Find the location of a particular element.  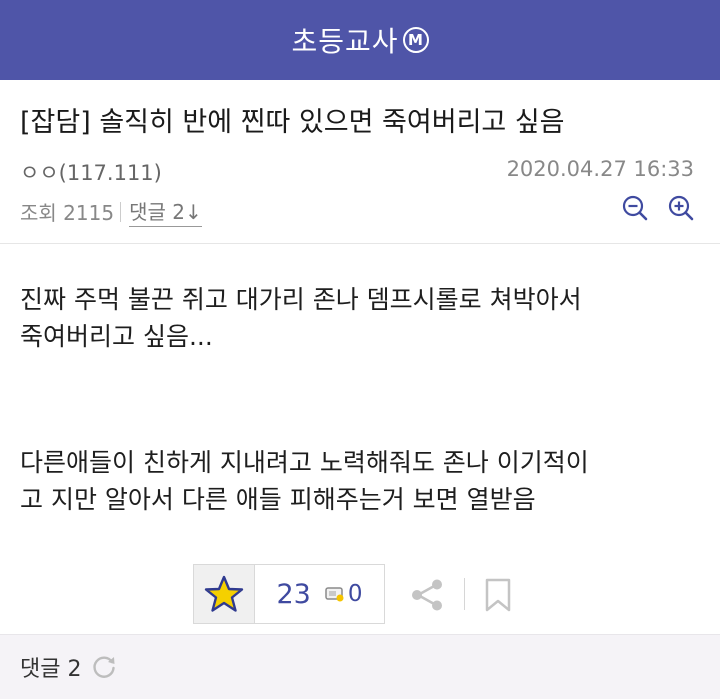

comment-bar: 댓글 2 is located at coordinates (360, 666).